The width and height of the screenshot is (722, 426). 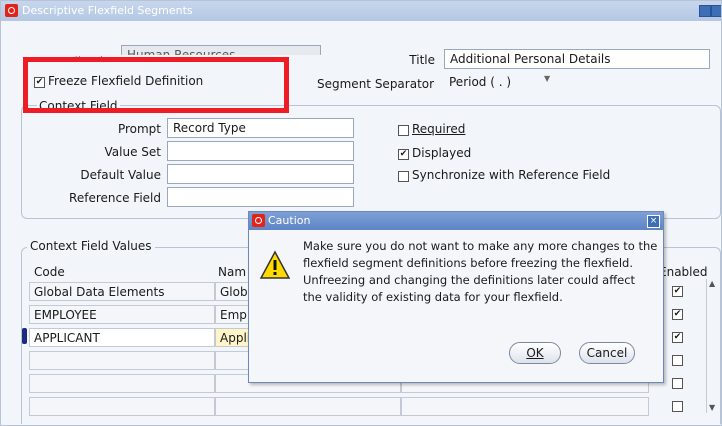 What do you see at coordinates (712, 407) in the screenshot?
I see `scroll-down-icon: ▼` at bounding box center [712, 407].